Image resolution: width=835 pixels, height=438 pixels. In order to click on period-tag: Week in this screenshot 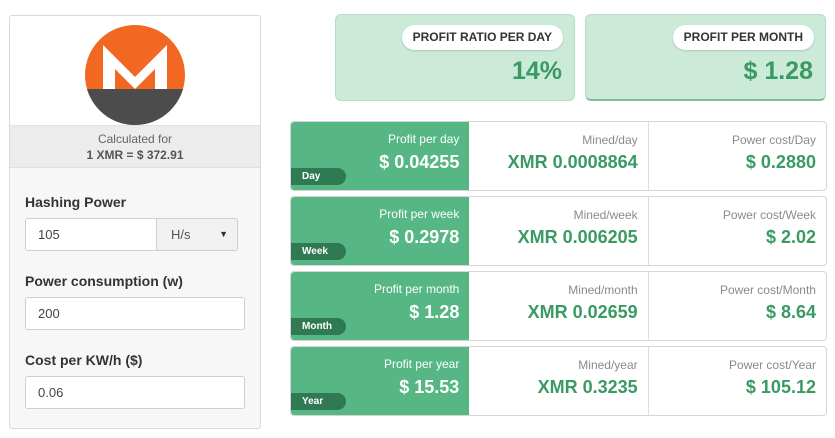, I will do `click(318, 251)`.